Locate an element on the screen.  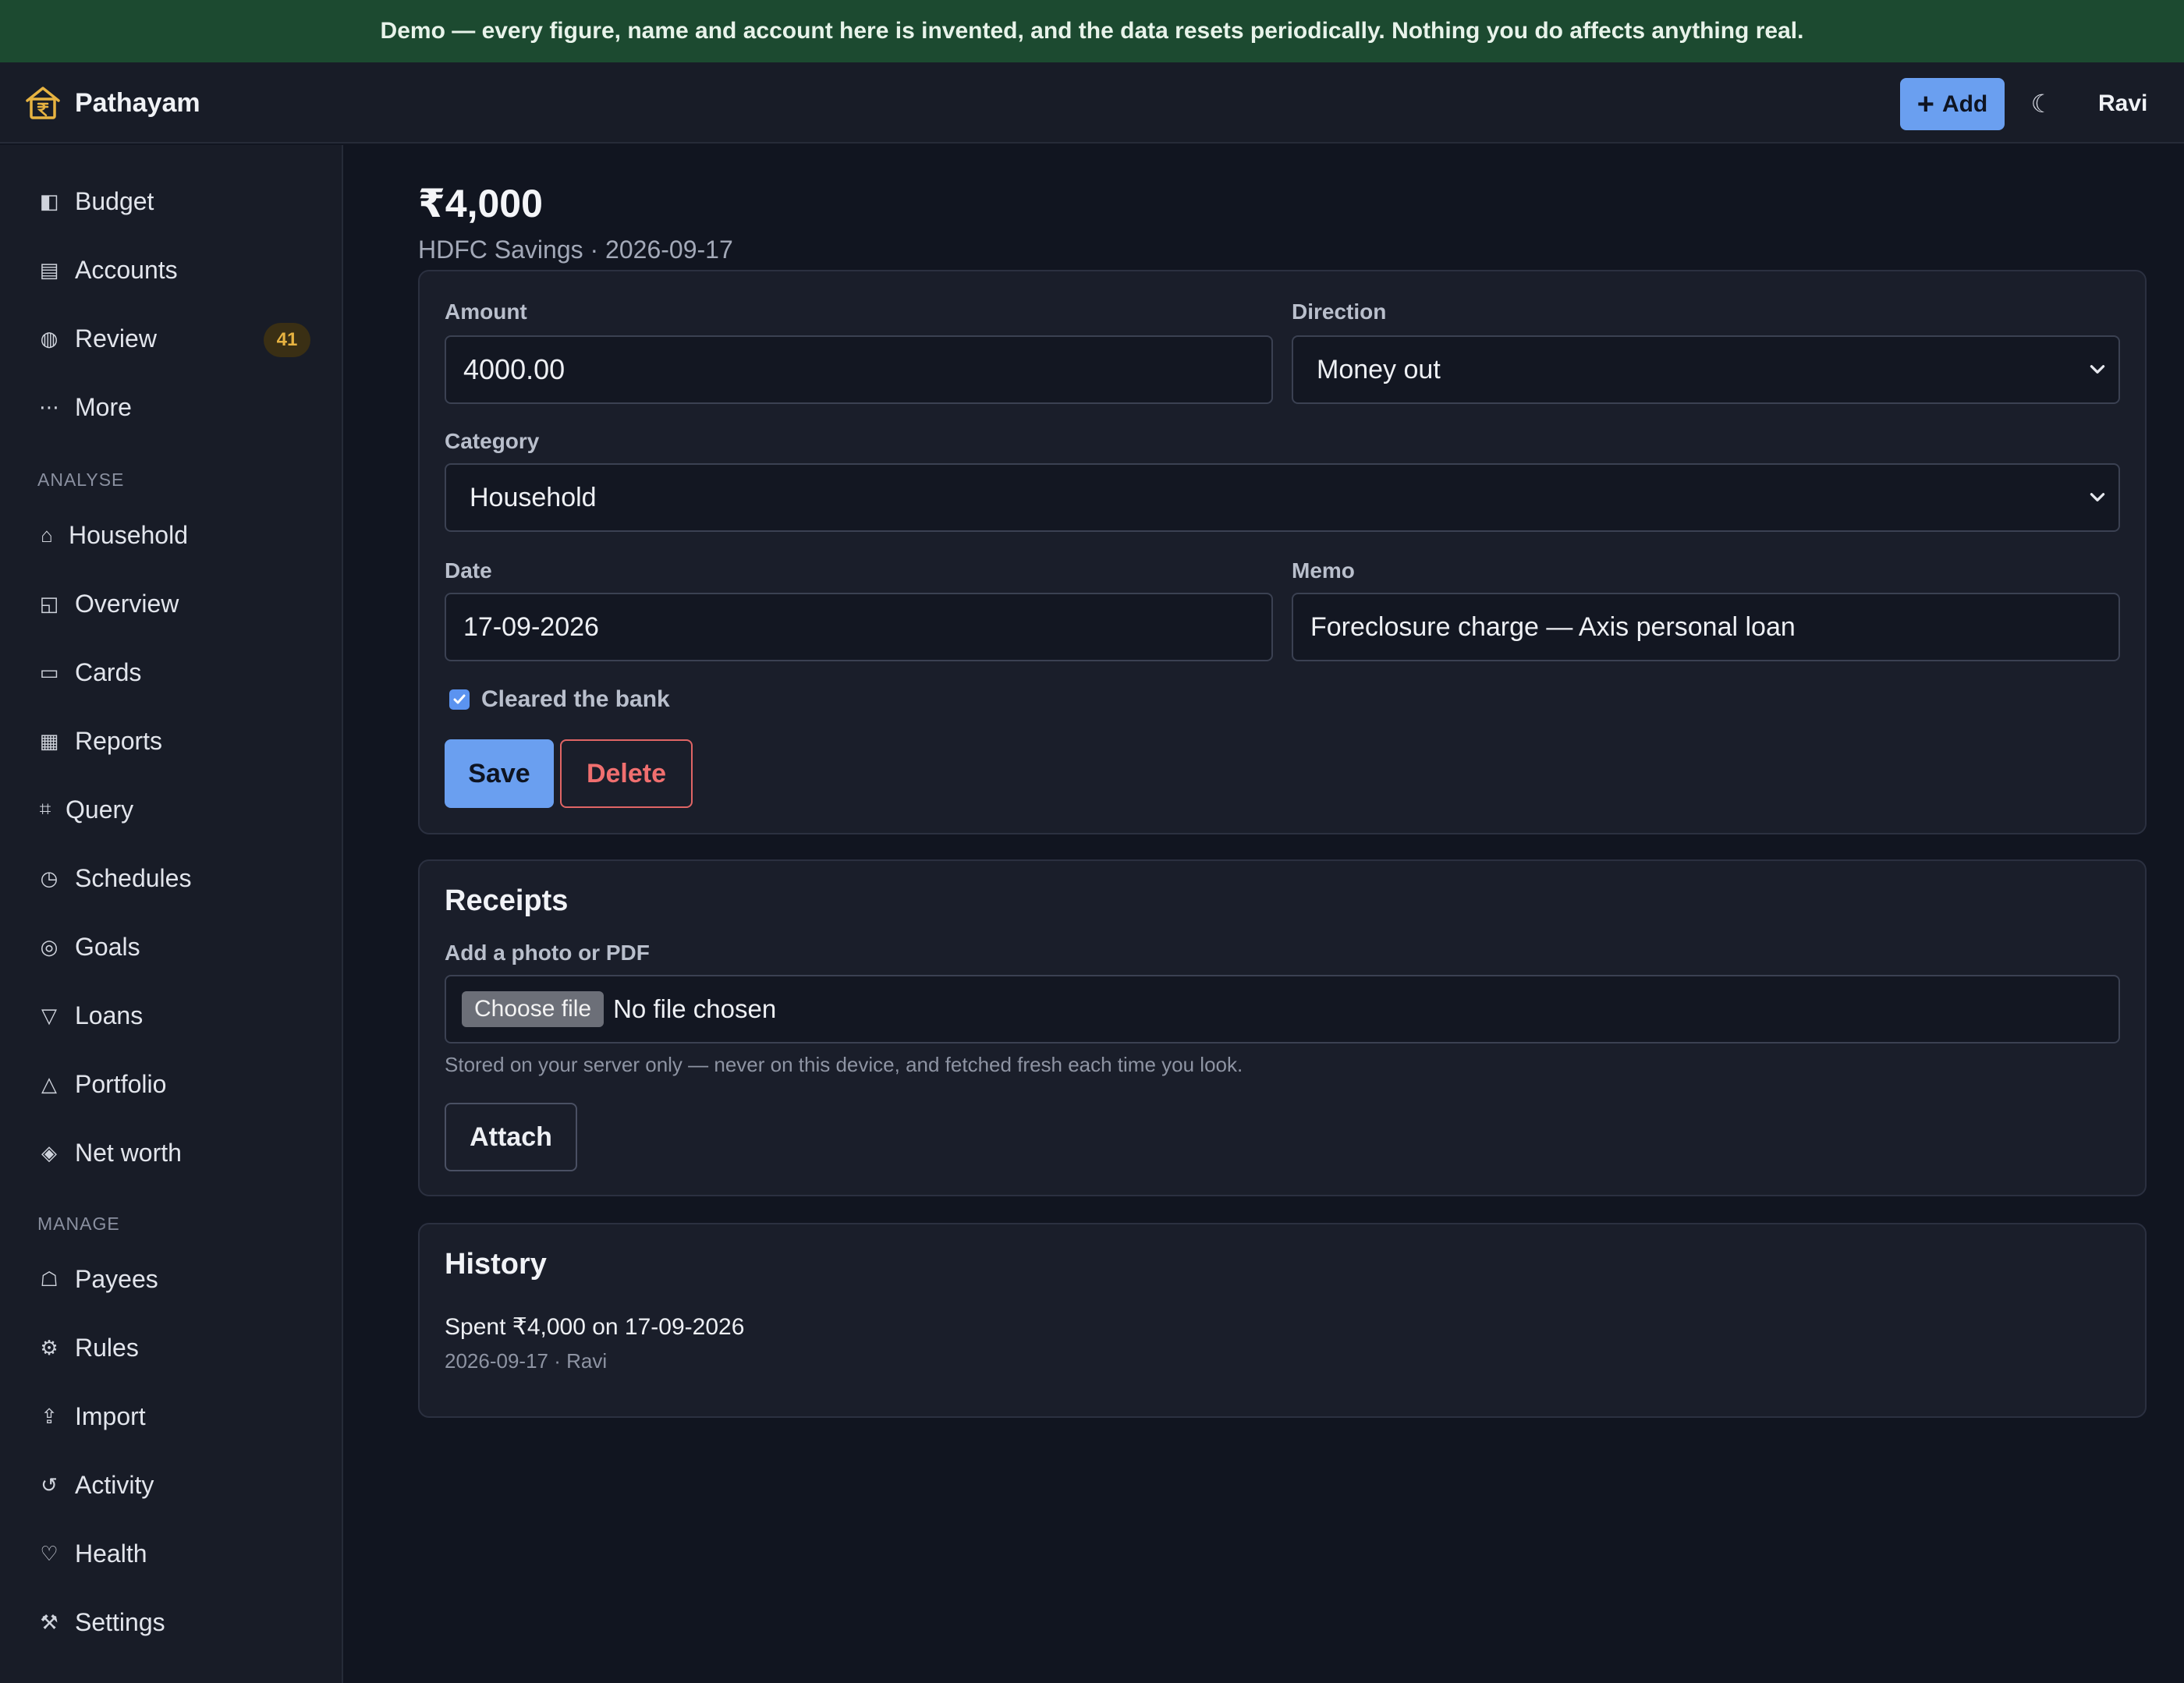
house-rupee-icon is located at coordinates (43, 103).